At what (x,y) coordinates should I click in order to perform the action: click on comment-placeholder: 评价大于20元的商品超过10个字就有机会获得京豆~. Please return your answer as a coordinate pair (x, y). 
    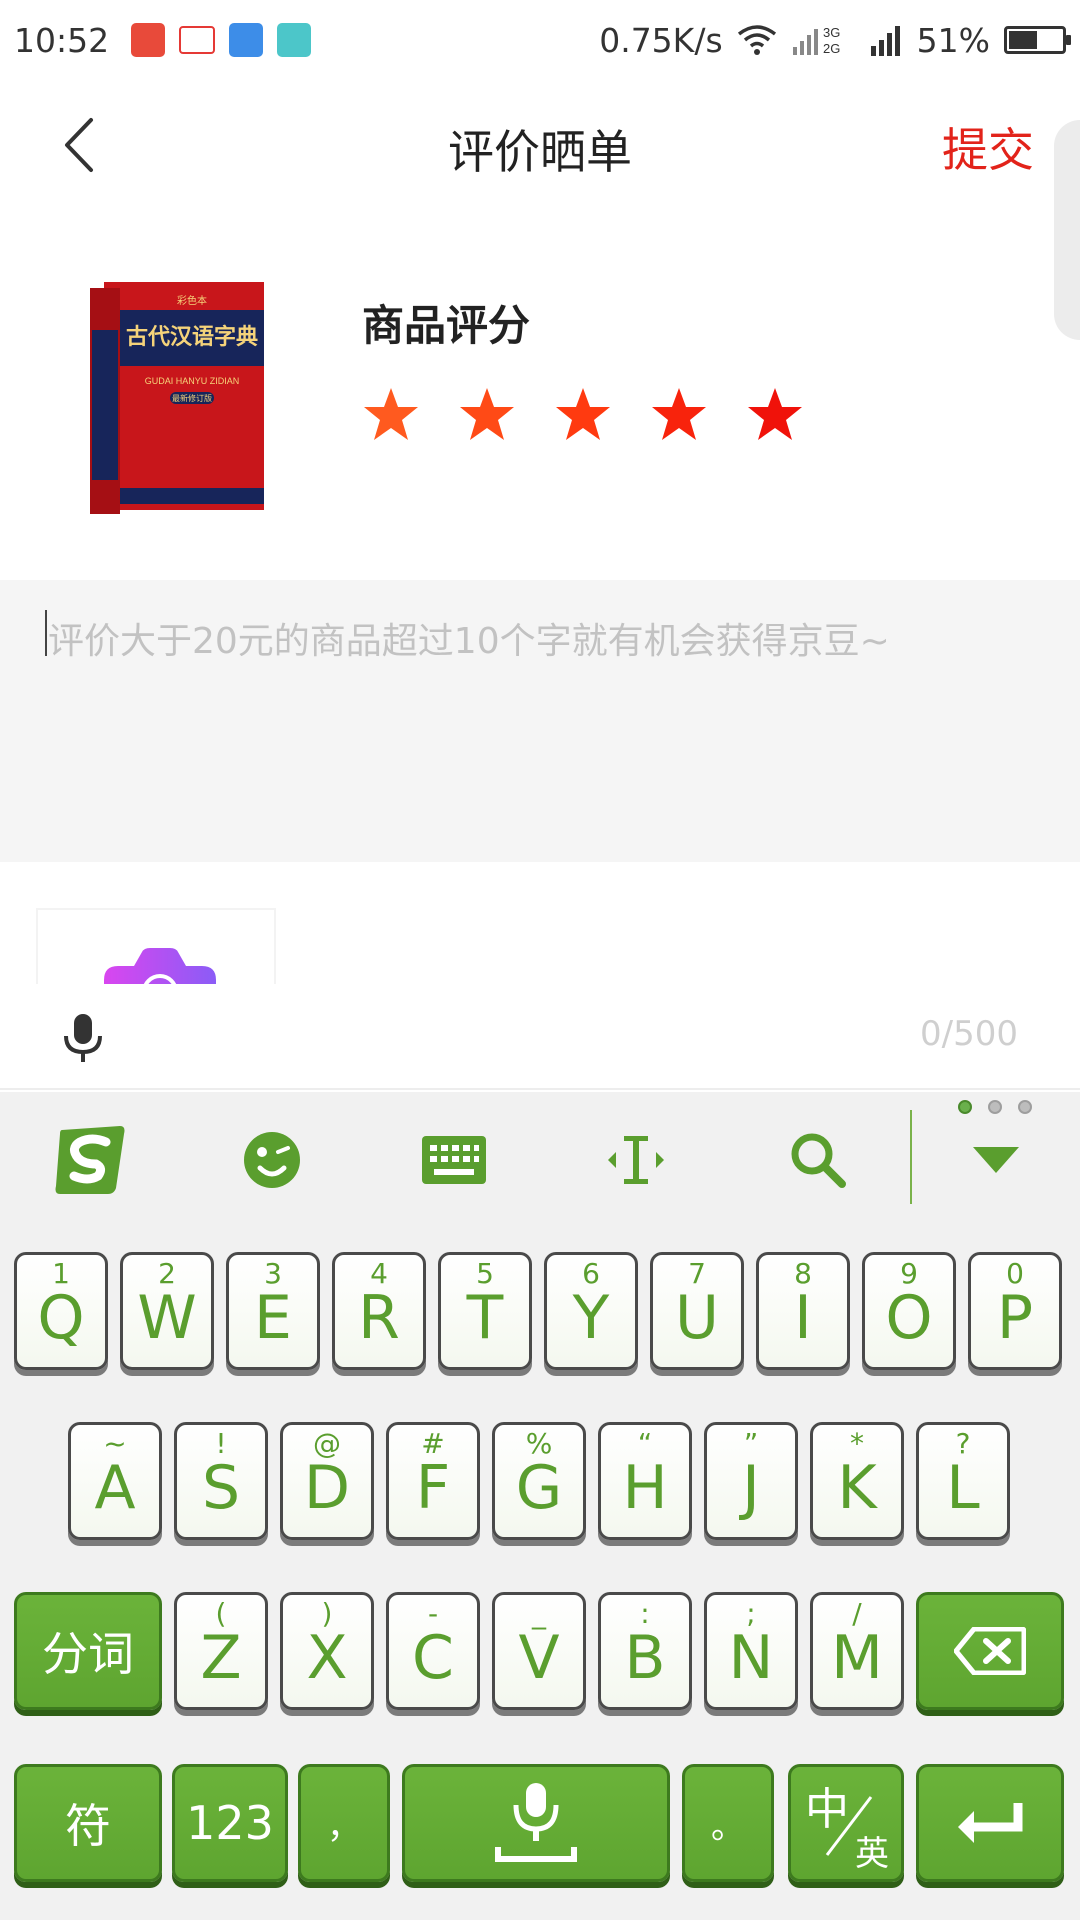
    Looking at the image, I should click on (469, 641).